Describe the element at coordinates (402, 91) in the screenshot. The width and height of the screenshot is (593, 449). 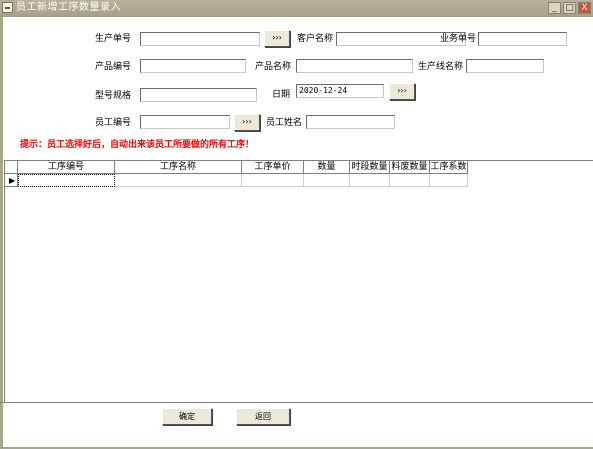
I see `date-lookup-button: ›››` at that location.